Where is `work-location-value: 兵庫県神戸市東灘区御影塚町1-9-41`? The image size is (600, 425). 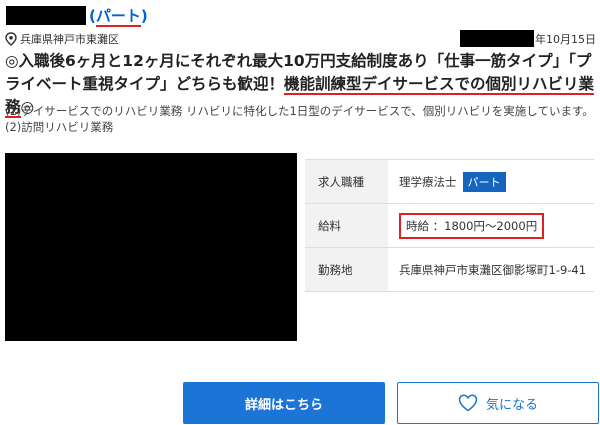
work-location-value: 兵庫県神戸市東灘区御影塚町1-9-41 is located at coordinates (493, 269).